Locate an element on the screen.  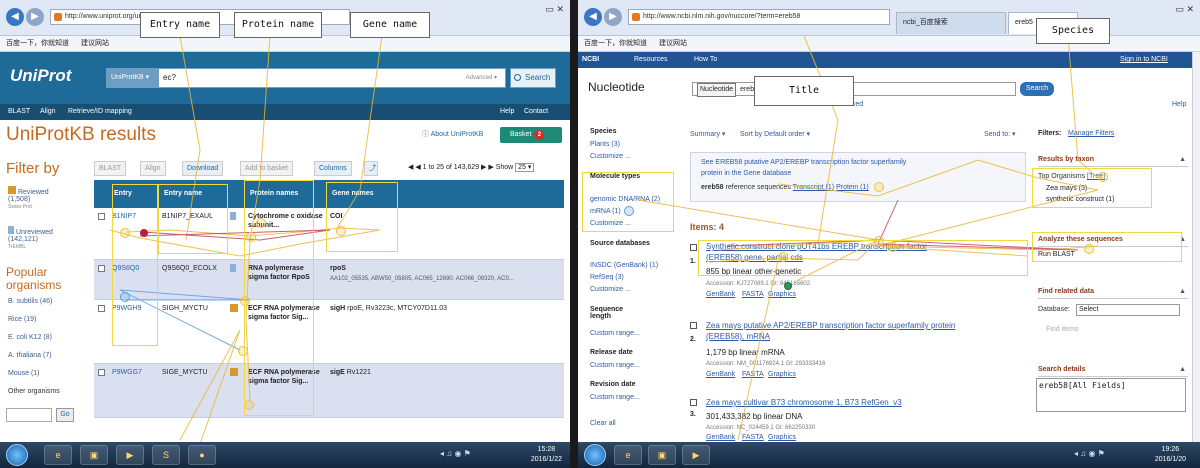
taxon-item: synthetic construct (1) is located at coordinates (1080, 199).